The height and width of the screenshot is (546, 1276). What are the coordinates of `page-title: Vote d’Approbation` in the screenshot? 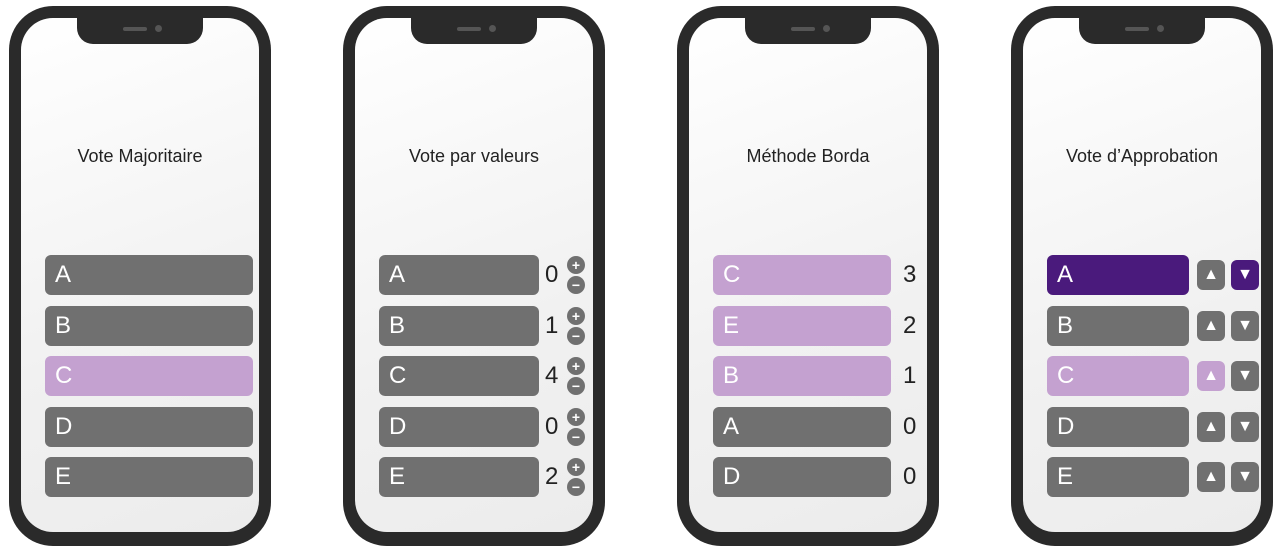 It's located at (1142, 156).